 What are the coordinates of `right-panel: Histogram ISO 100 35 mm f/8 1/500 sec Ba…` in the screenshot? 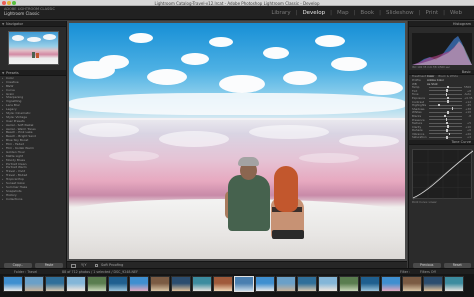 It's located at (441, 144).